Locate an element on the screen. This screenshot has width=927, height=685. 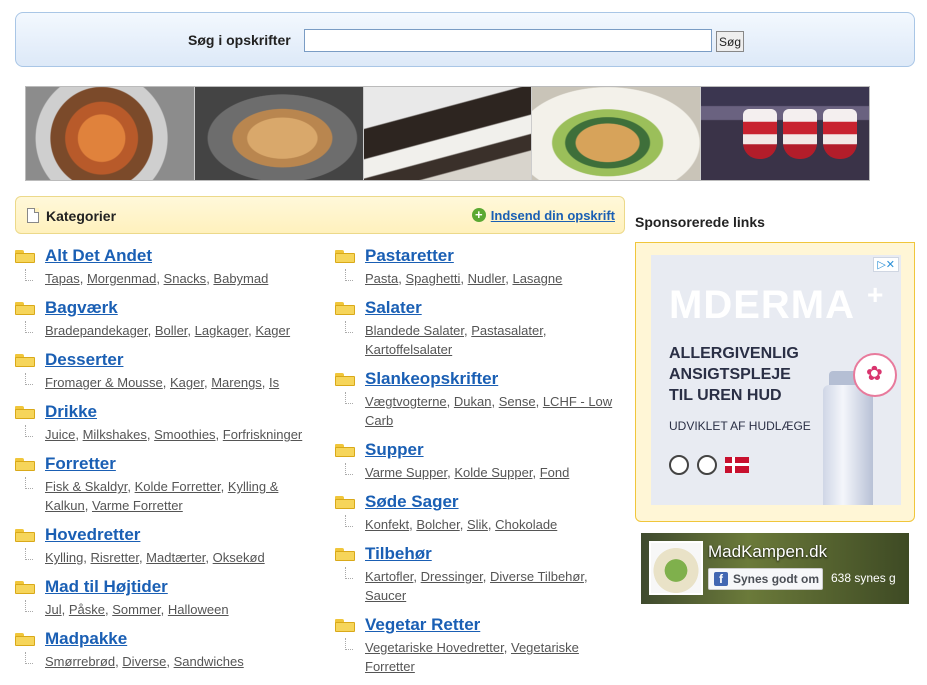
subcategory-link: Påske is located at coordinates (87, 609).